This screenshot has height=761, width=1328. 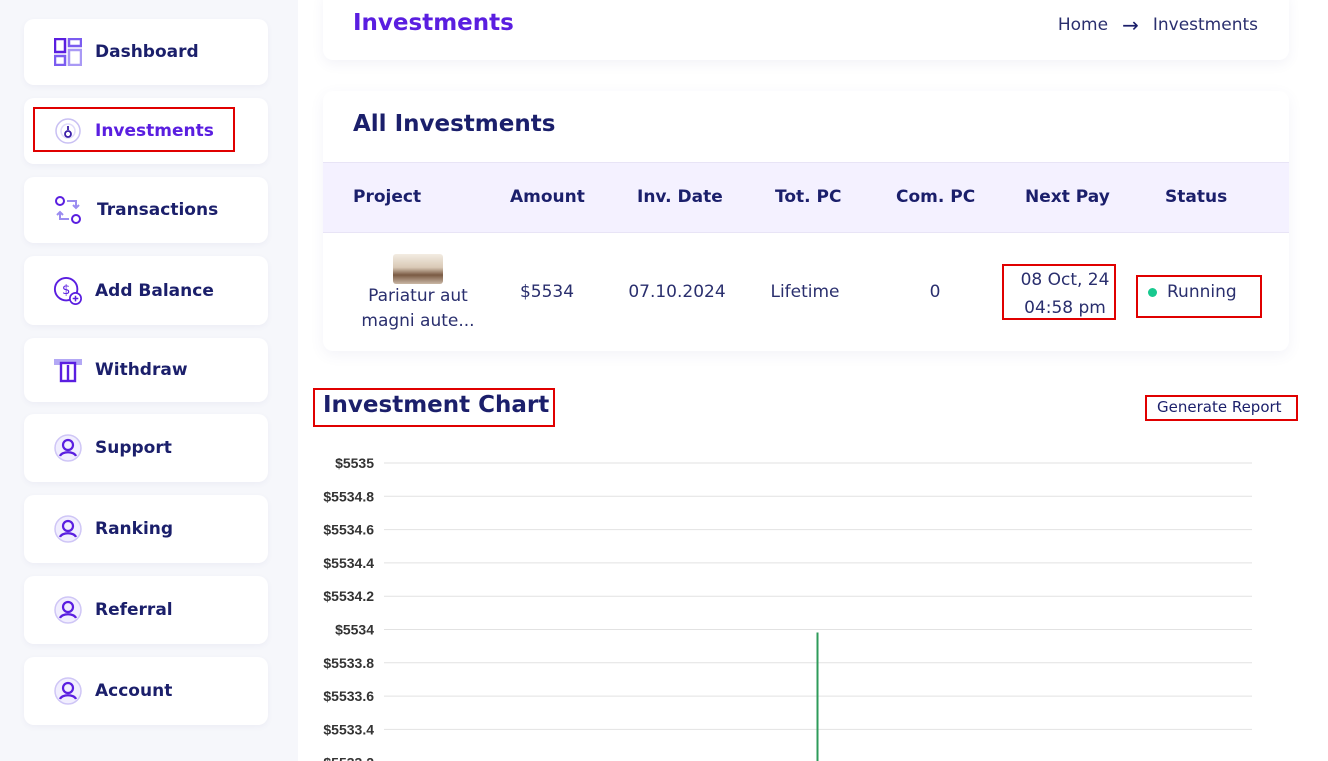 What do you see at coordinates (158, 210) in the screenshot?
I see `sidebar-item-label: Transactions` at bounding box center [158, 210].